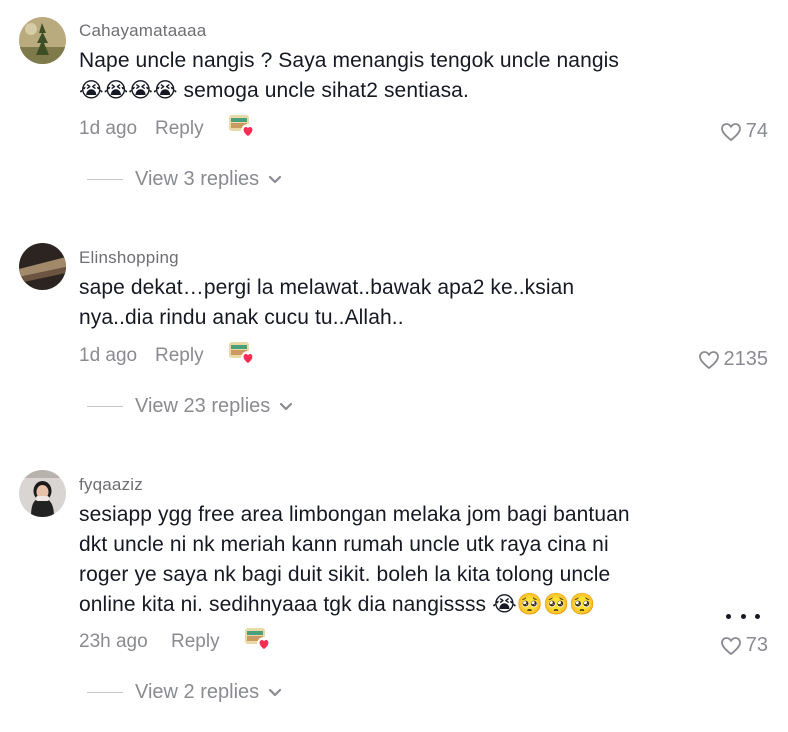 This screenshot has height=732, width=788. What do you see at coordinates (129, 258) in the screenshot?
I see `comment-username: Elinshopping` at bounding box center [129, 258].